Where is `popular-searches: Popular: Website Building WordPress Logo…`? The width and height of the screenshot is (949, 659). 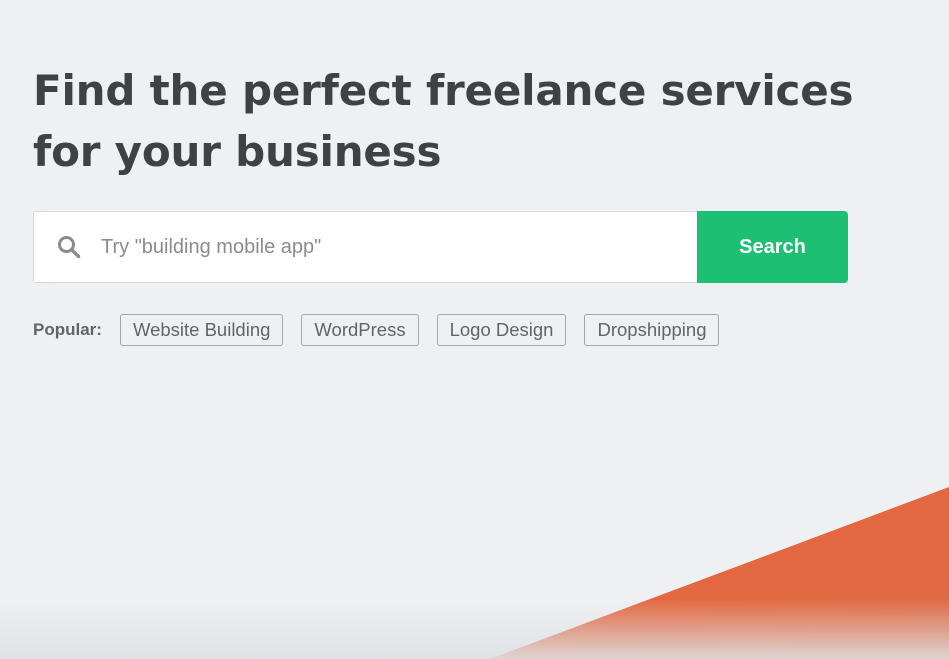
popular-searches: Popular: Website Building WordPress Logo… is located at coordinates (376, 330).